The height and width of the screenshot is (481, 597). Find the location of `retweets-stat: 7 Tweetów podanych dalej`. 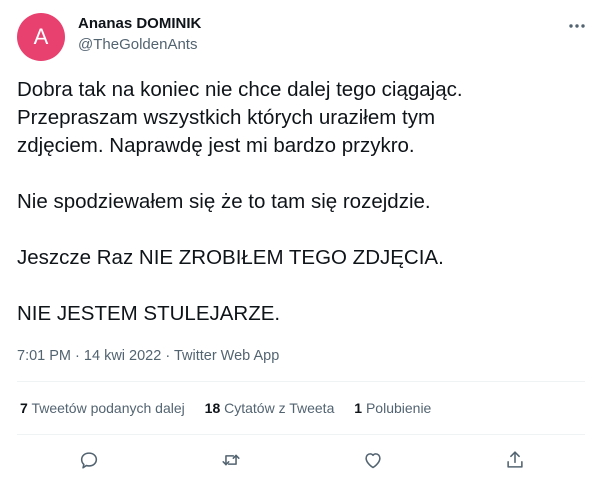

retweets-stat: 7 Tweetów podanych dalej is located at coordinates (102, 408).